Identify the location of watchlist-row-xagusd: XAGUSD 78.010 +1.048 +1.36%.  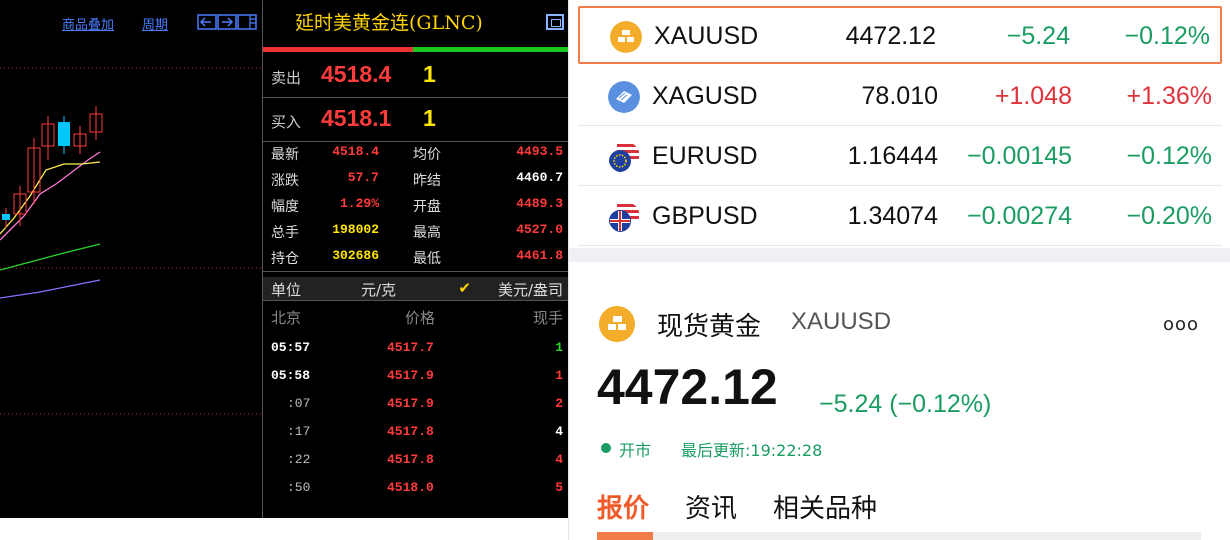
(900, 97).